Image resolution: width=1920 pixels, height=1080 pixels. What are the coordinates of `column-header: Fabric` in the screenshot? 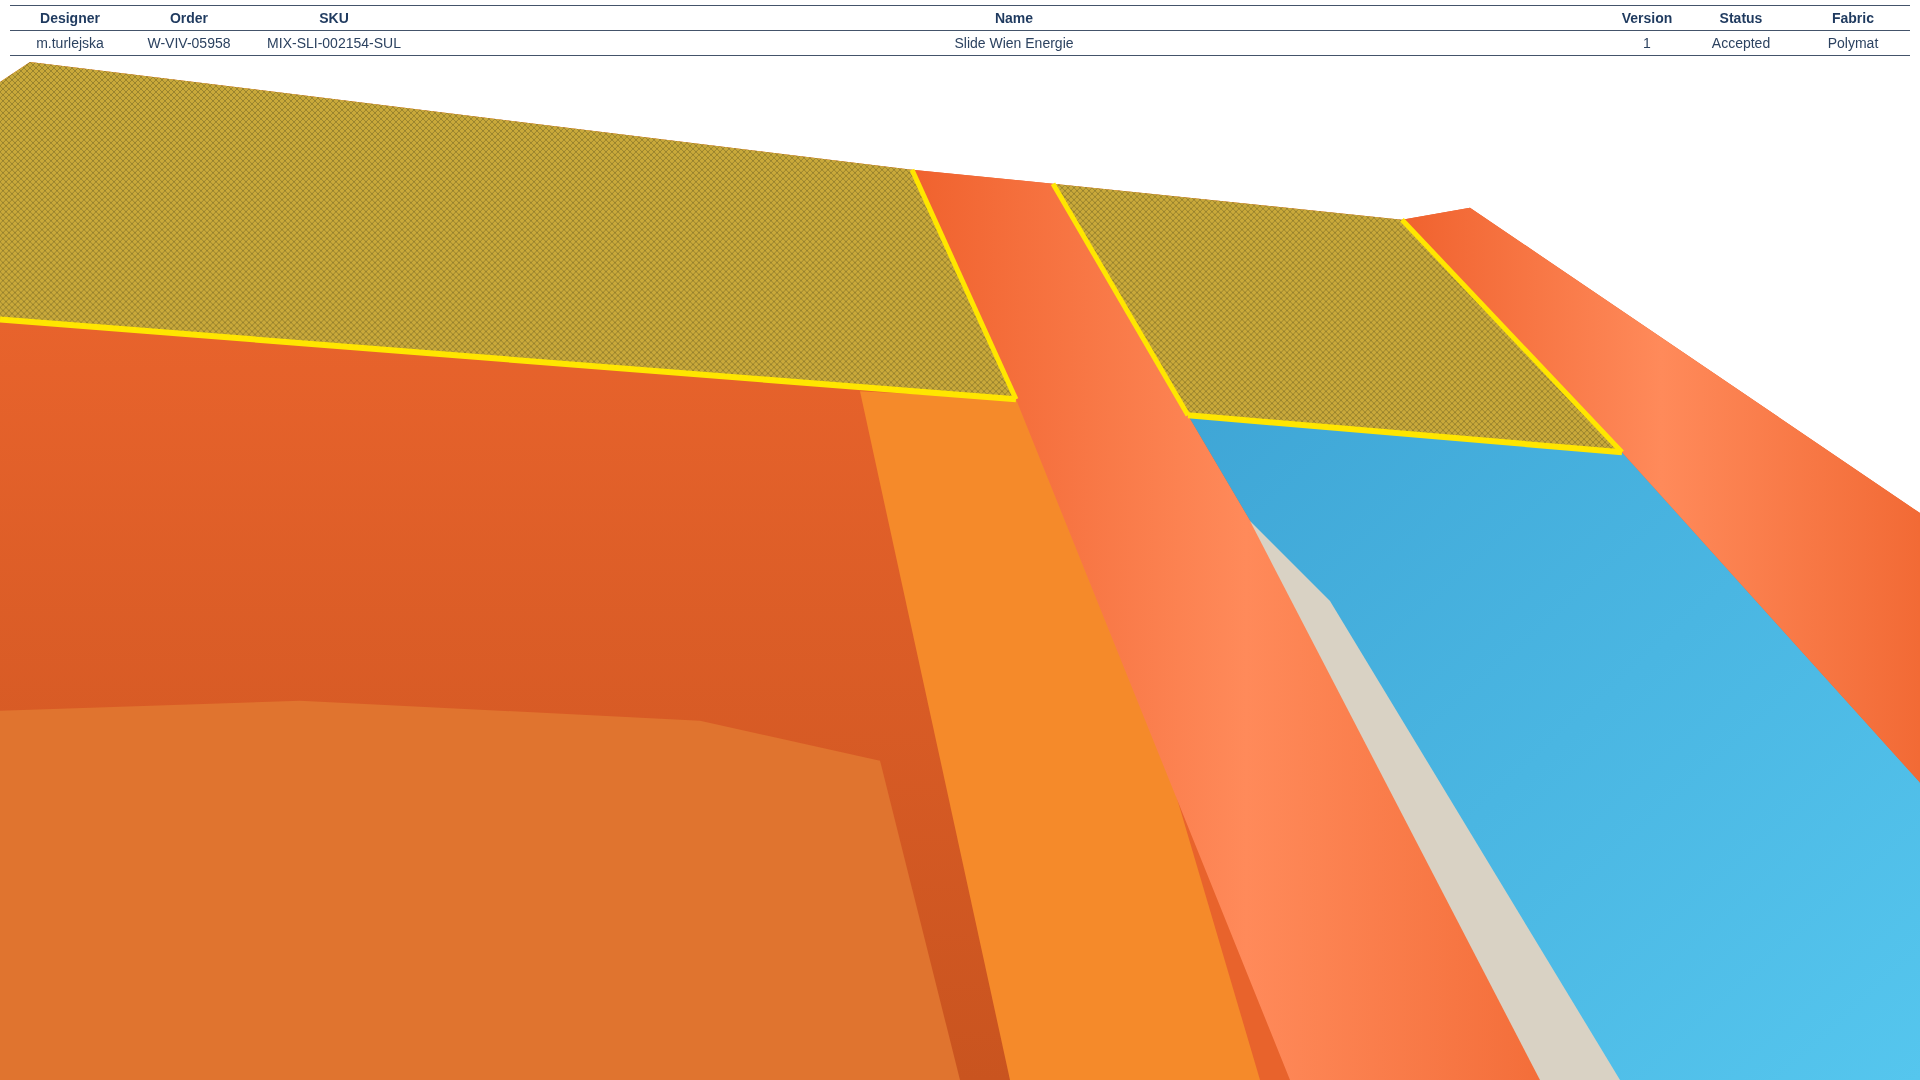 It's located at (1853, 18).